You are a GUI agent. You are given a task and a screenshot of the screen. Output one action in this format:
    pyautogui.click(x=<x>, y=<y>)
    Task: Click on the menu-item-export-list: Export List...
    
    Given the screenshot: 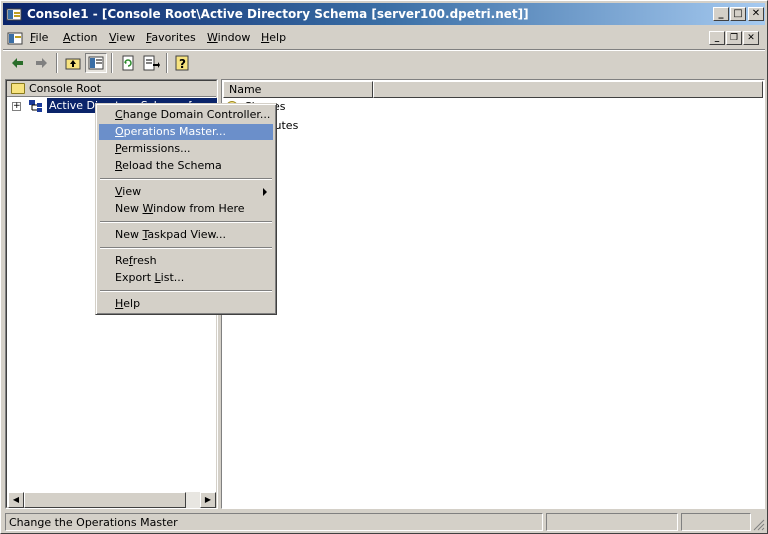 What is the action you would take?
    pyautogui.click(x=186, y=278)
    